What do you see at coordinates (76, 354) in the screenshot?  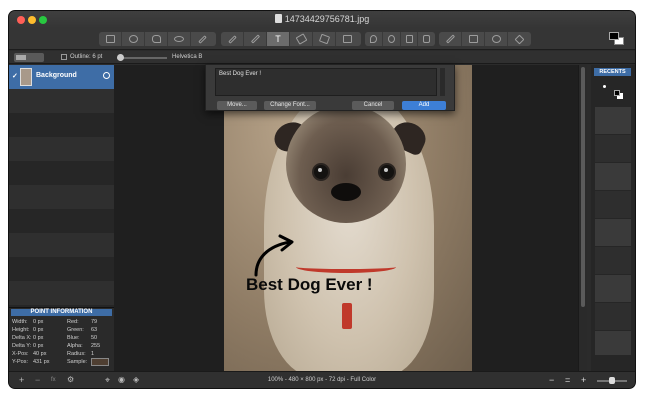 I see `pi-radius-label: Radius:` at bounding box center [76, 354].